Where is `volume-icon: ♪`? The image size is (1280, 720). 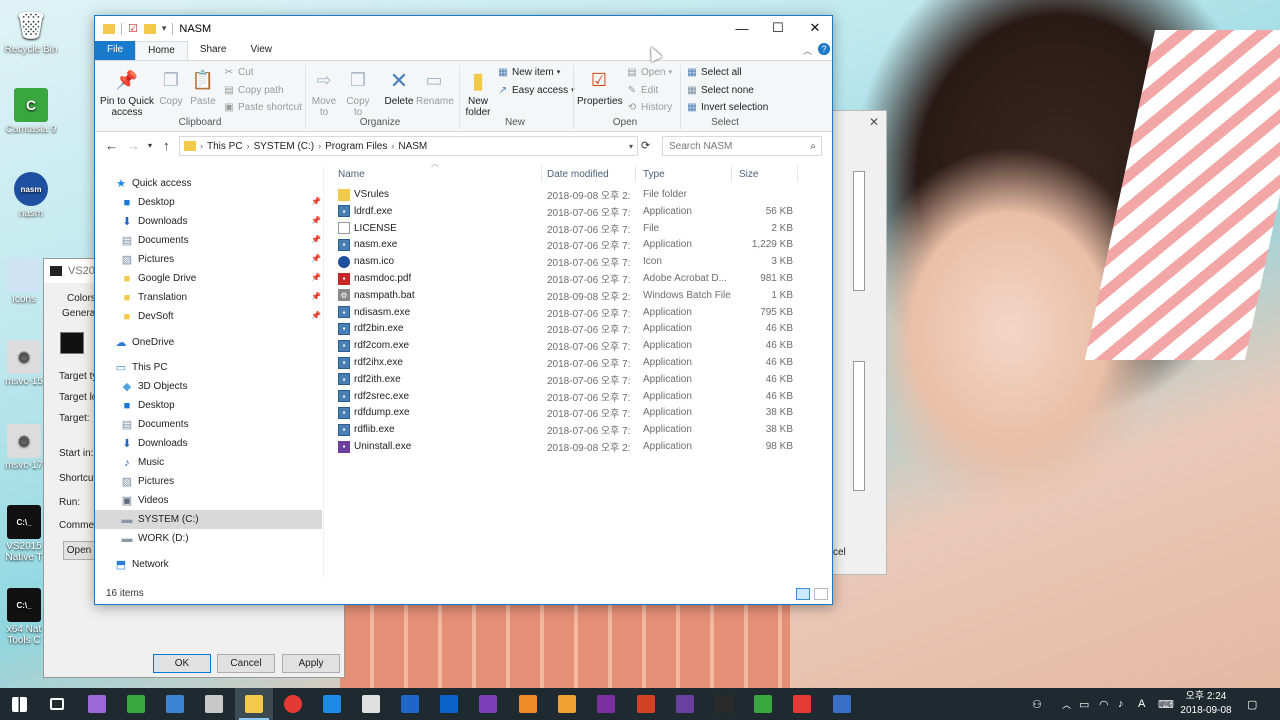 volume-icon: ♪ is located at coordinates (1121, 704).